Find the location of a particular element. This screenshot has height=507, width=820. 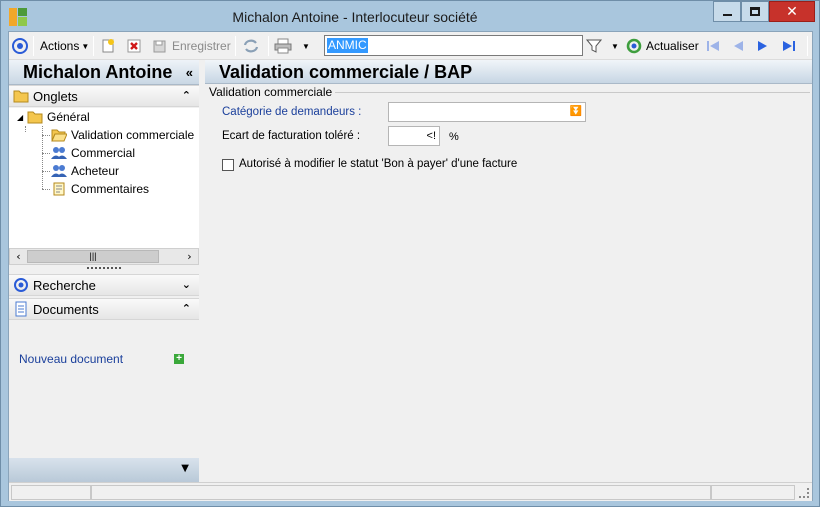

first-icon is located at coordinates (713, 46).